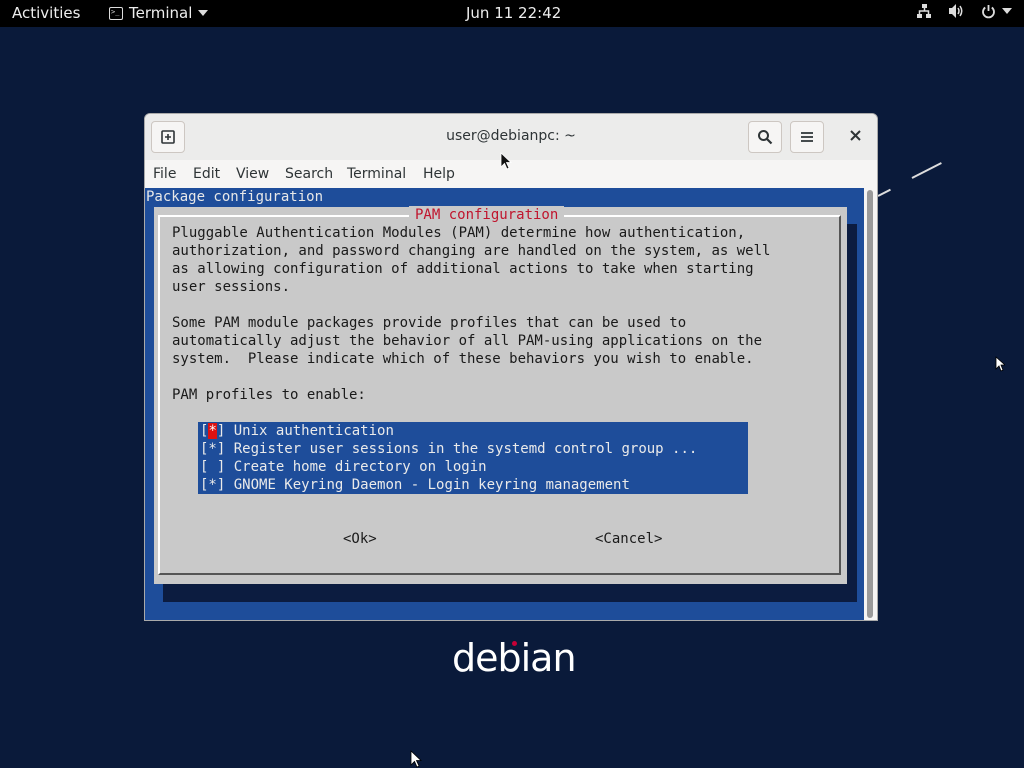 The height and width of the screenshot is (768, 1024). I want to click on main-menu-button, so click(807, 137).